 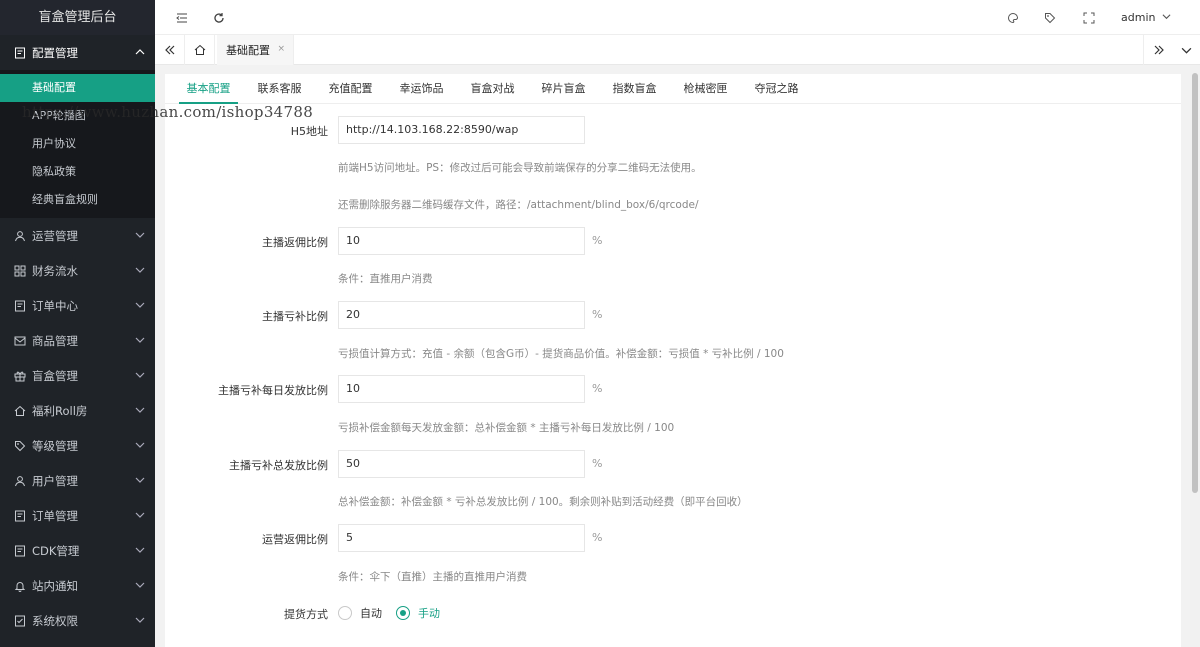 What do you see at coordinates (563, 88) in the screenshot?
I see `config-tab: 碎片盲盒` at bounding box center [563, 88].